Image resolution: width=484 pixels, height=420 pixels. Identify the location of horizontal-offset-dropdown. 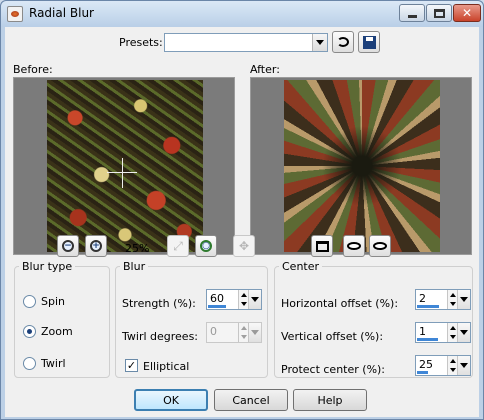
(463, 299).